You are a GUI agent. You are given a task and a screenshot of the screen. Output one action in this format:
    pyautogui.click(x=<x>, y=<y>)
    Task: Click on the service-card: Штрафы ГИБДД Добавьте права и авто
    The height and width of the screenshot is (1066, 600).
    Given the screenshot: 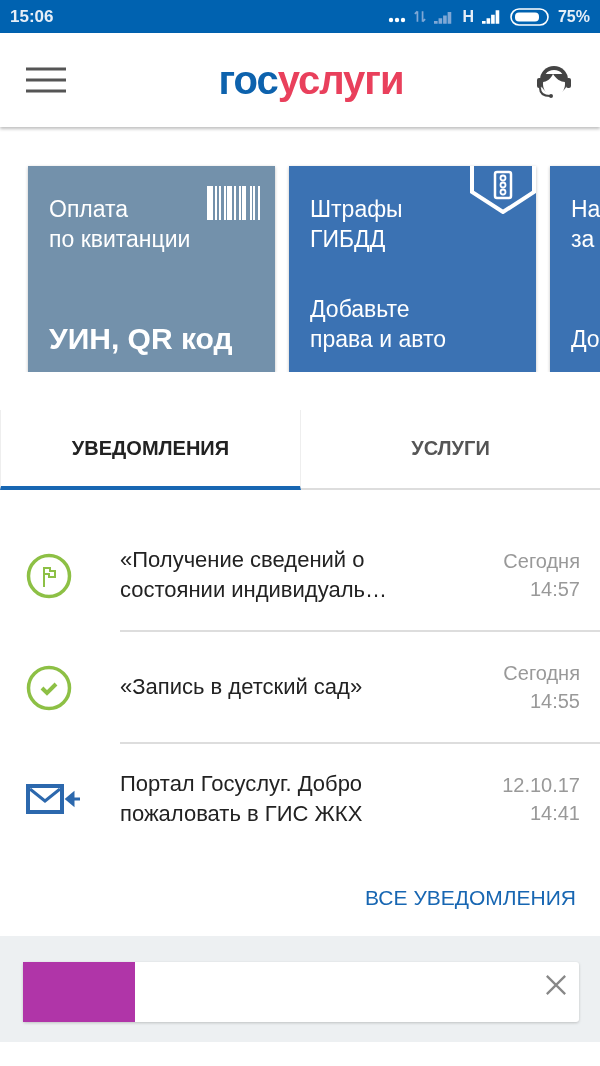 What is the action you would take?
    pyautogui.click(x=412, y=269)
    